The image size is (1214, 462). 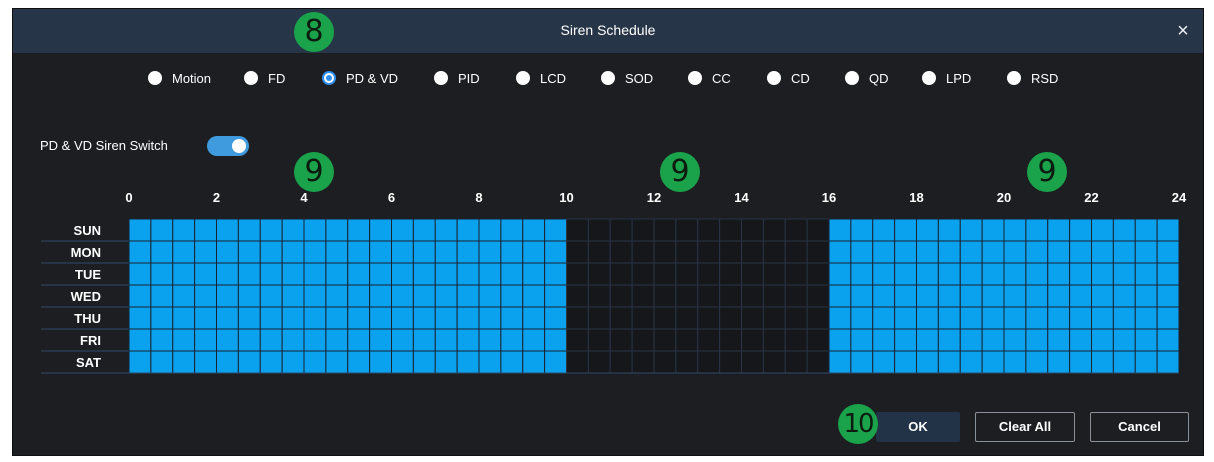 What do you see at coordinates (1139, 427) in the screenshot?
I see `cancel-button: Cancel` at bounding box center [1139, 427].